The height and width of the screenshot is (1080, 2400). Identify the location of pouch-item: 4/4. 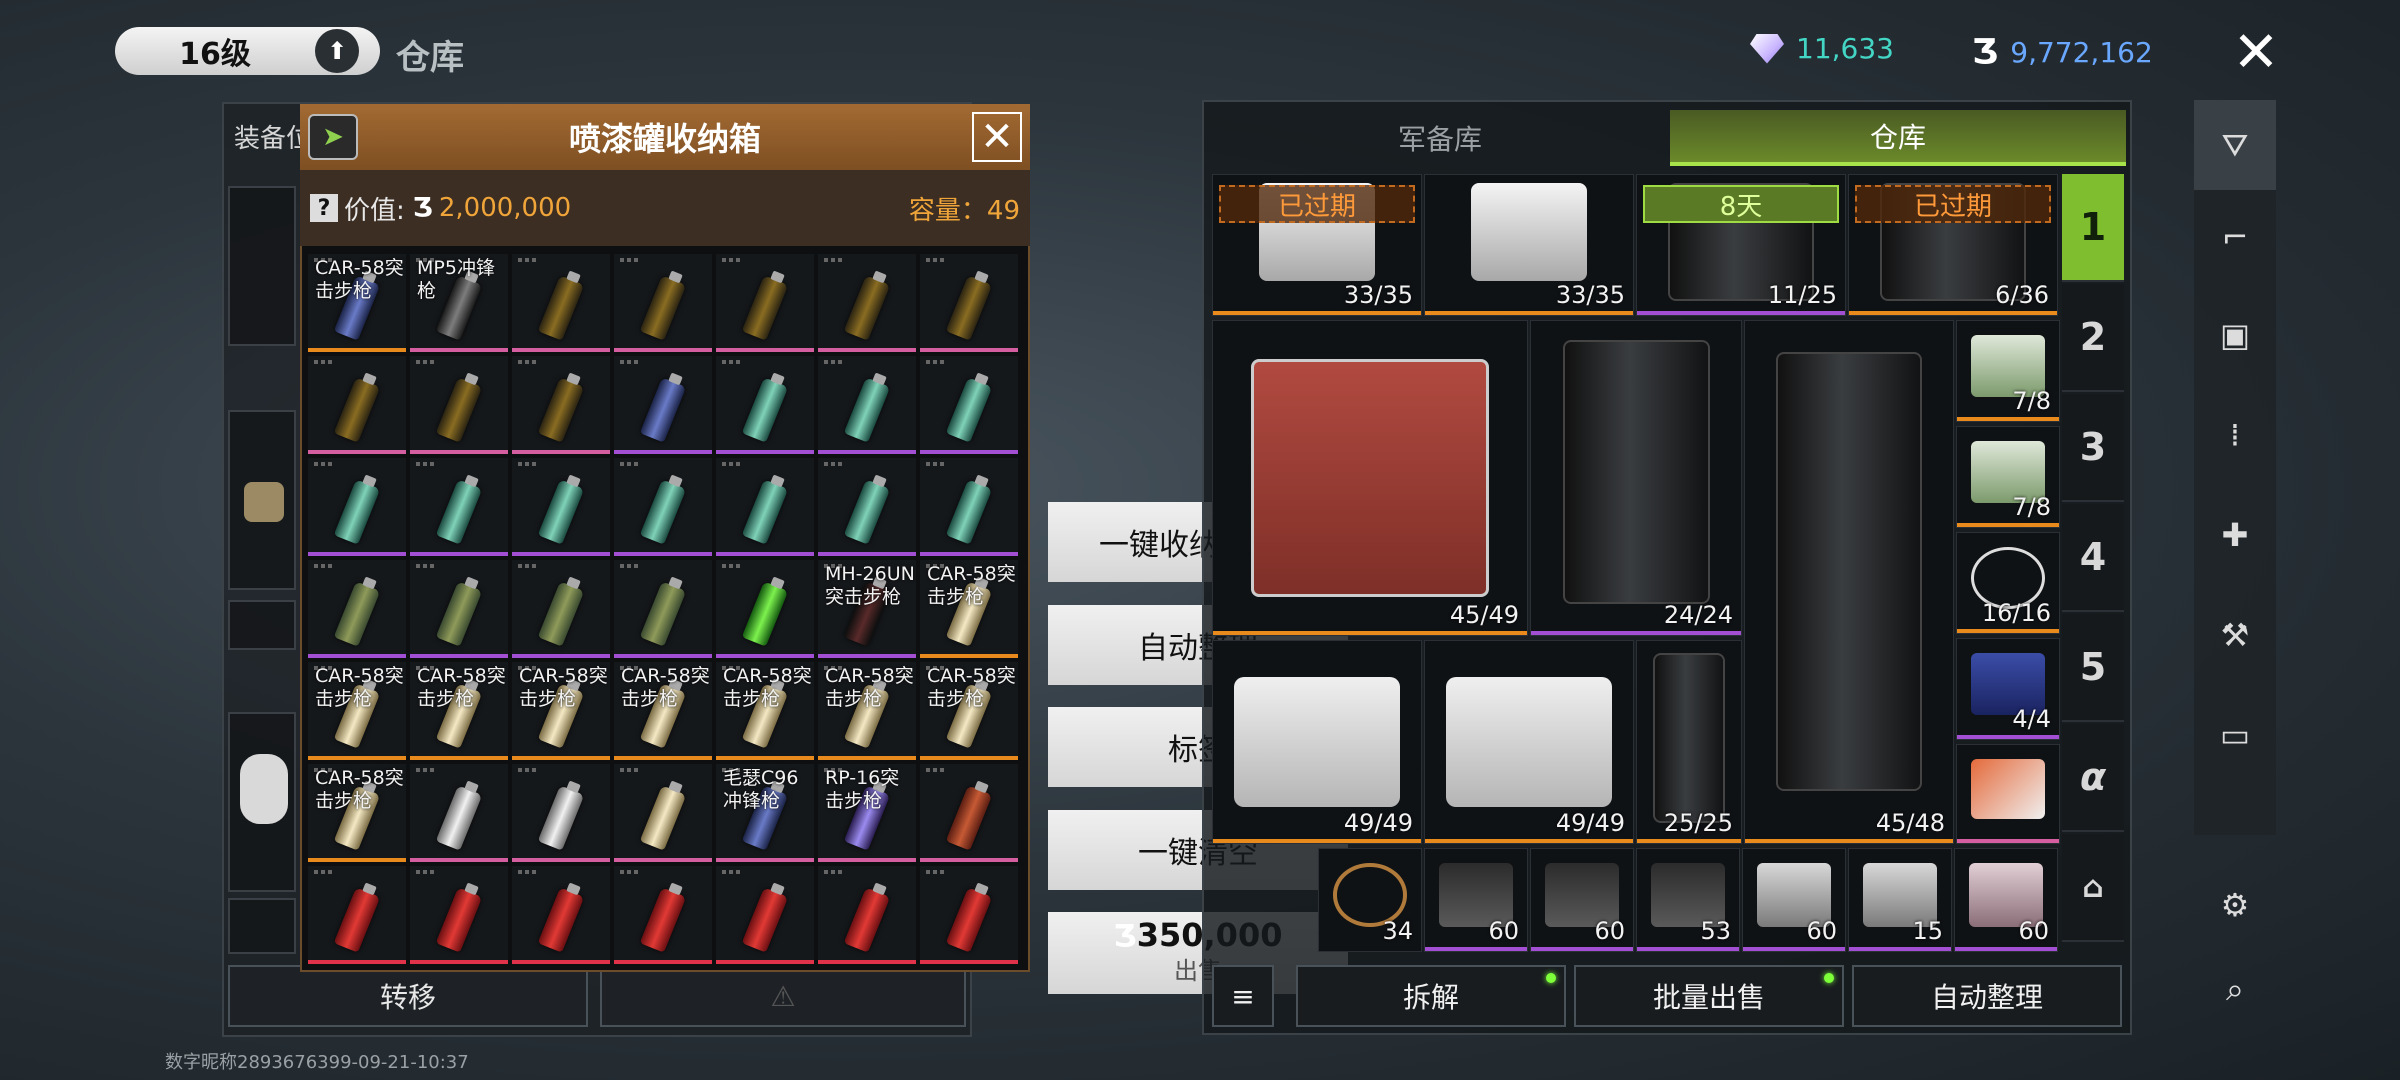
(2008, 689).